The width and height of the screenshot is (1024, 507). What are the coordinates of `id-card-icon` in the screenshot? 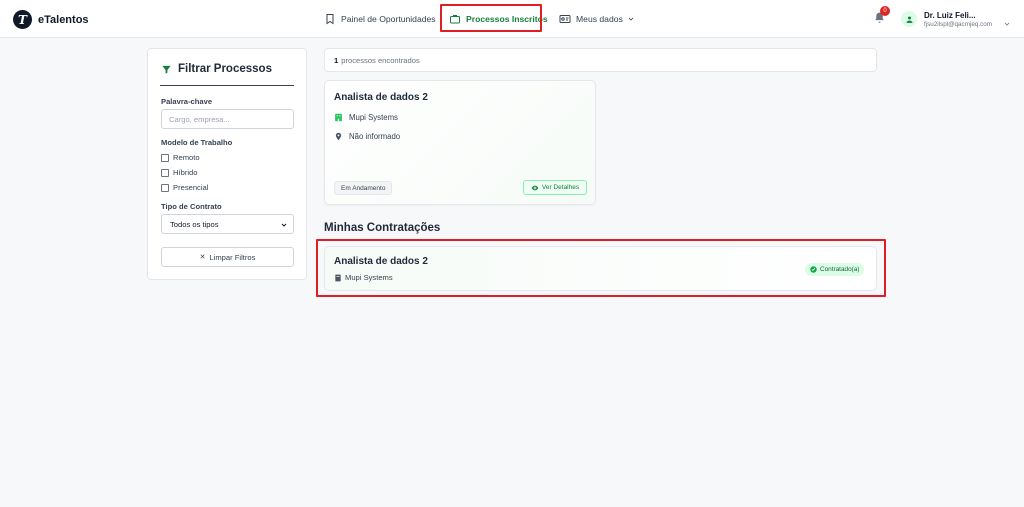 It's located at (565, 19).